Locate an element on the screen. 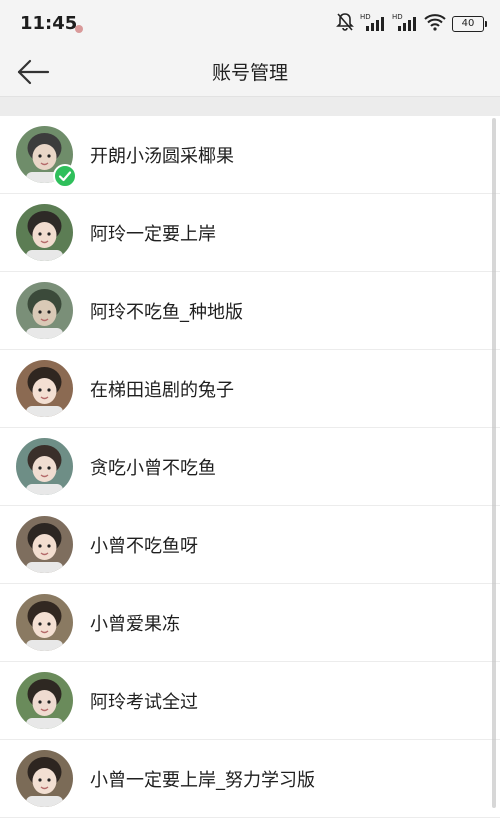 This screenshot has width=500, height=818. account-row: 阿玲考试全过 is located at coordinates (250, 701).